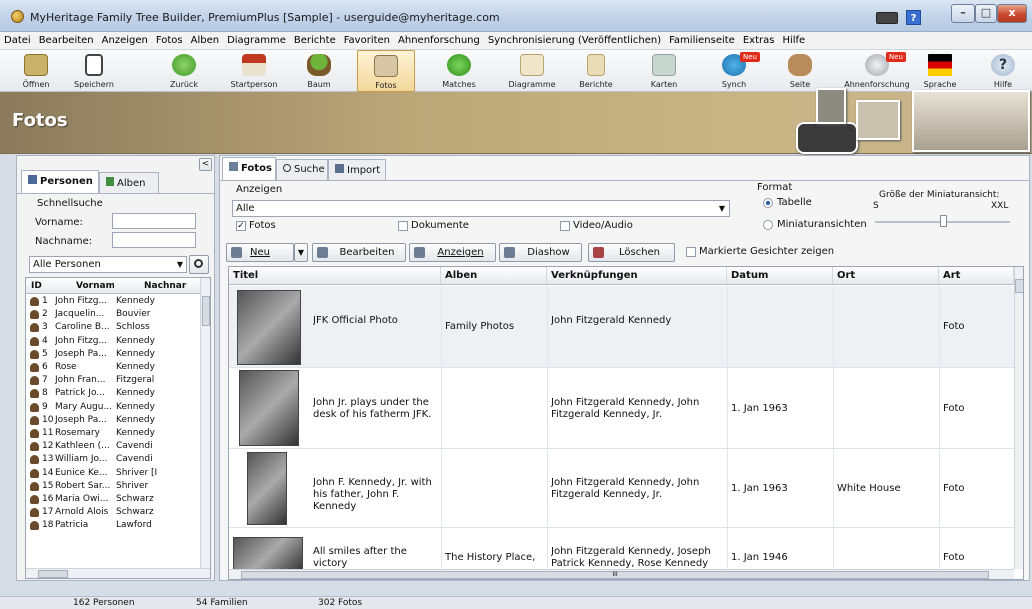 Image resolution: width=1032 pixels, height=609 pixels. What do you see at coordinates (367, 41) in the screenshot?
I see `menu-favoriten: Favoriten` at bounding box center [367, 41].